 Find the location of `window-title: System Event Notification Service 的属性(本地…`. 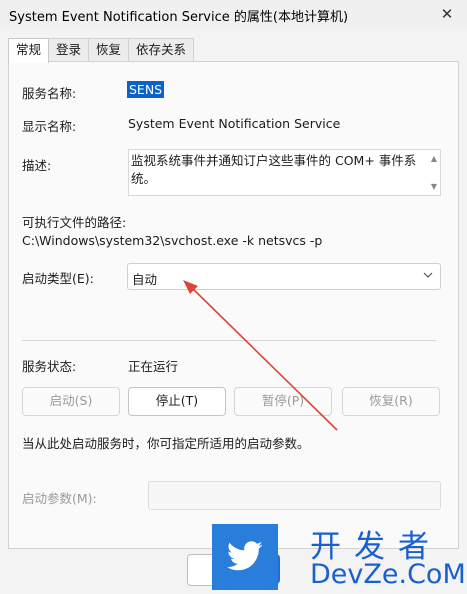

window-title: System Event Notification Service 的属性(本地… is located at coordinates (179, 17).